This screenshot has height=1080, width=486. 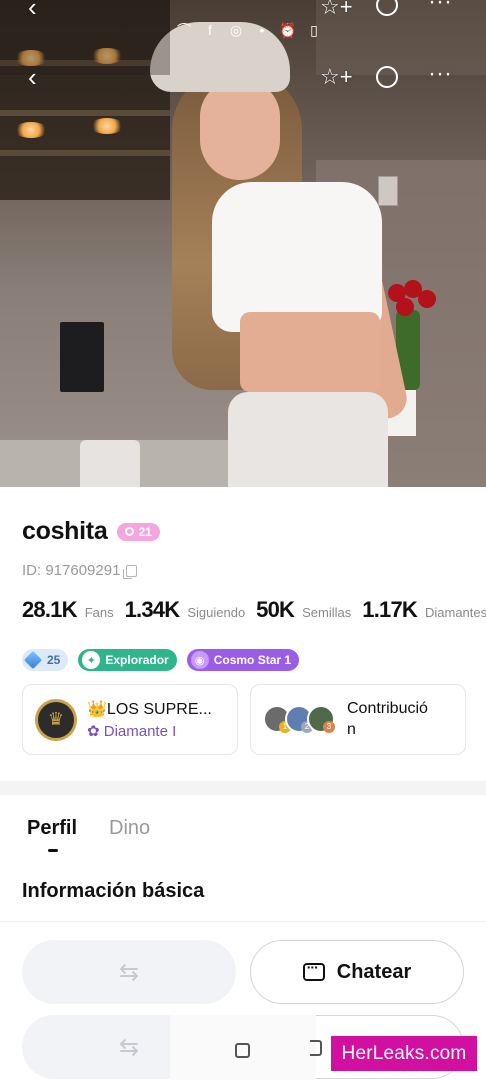 I want to click on cosmo-label: Cosmo Star 1, so click(x=252, y=660).